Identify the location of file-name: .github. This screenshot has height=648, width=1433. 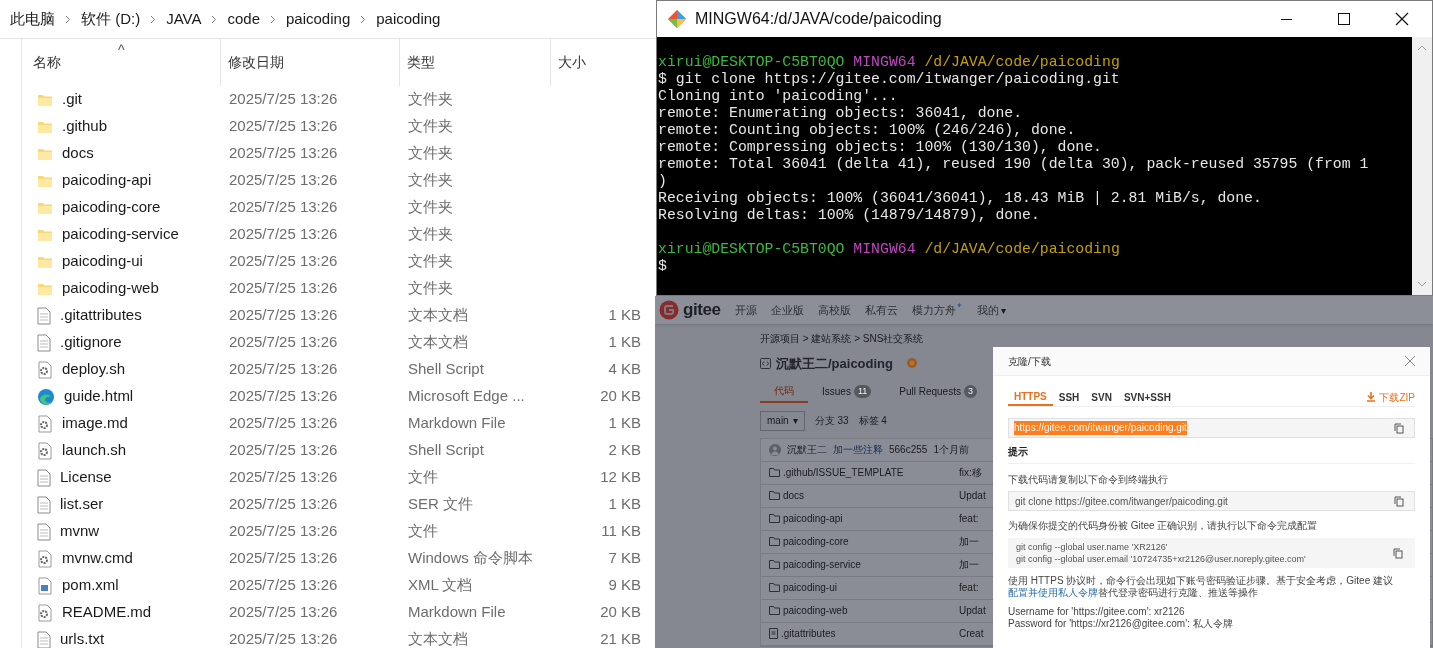
(85, 126).